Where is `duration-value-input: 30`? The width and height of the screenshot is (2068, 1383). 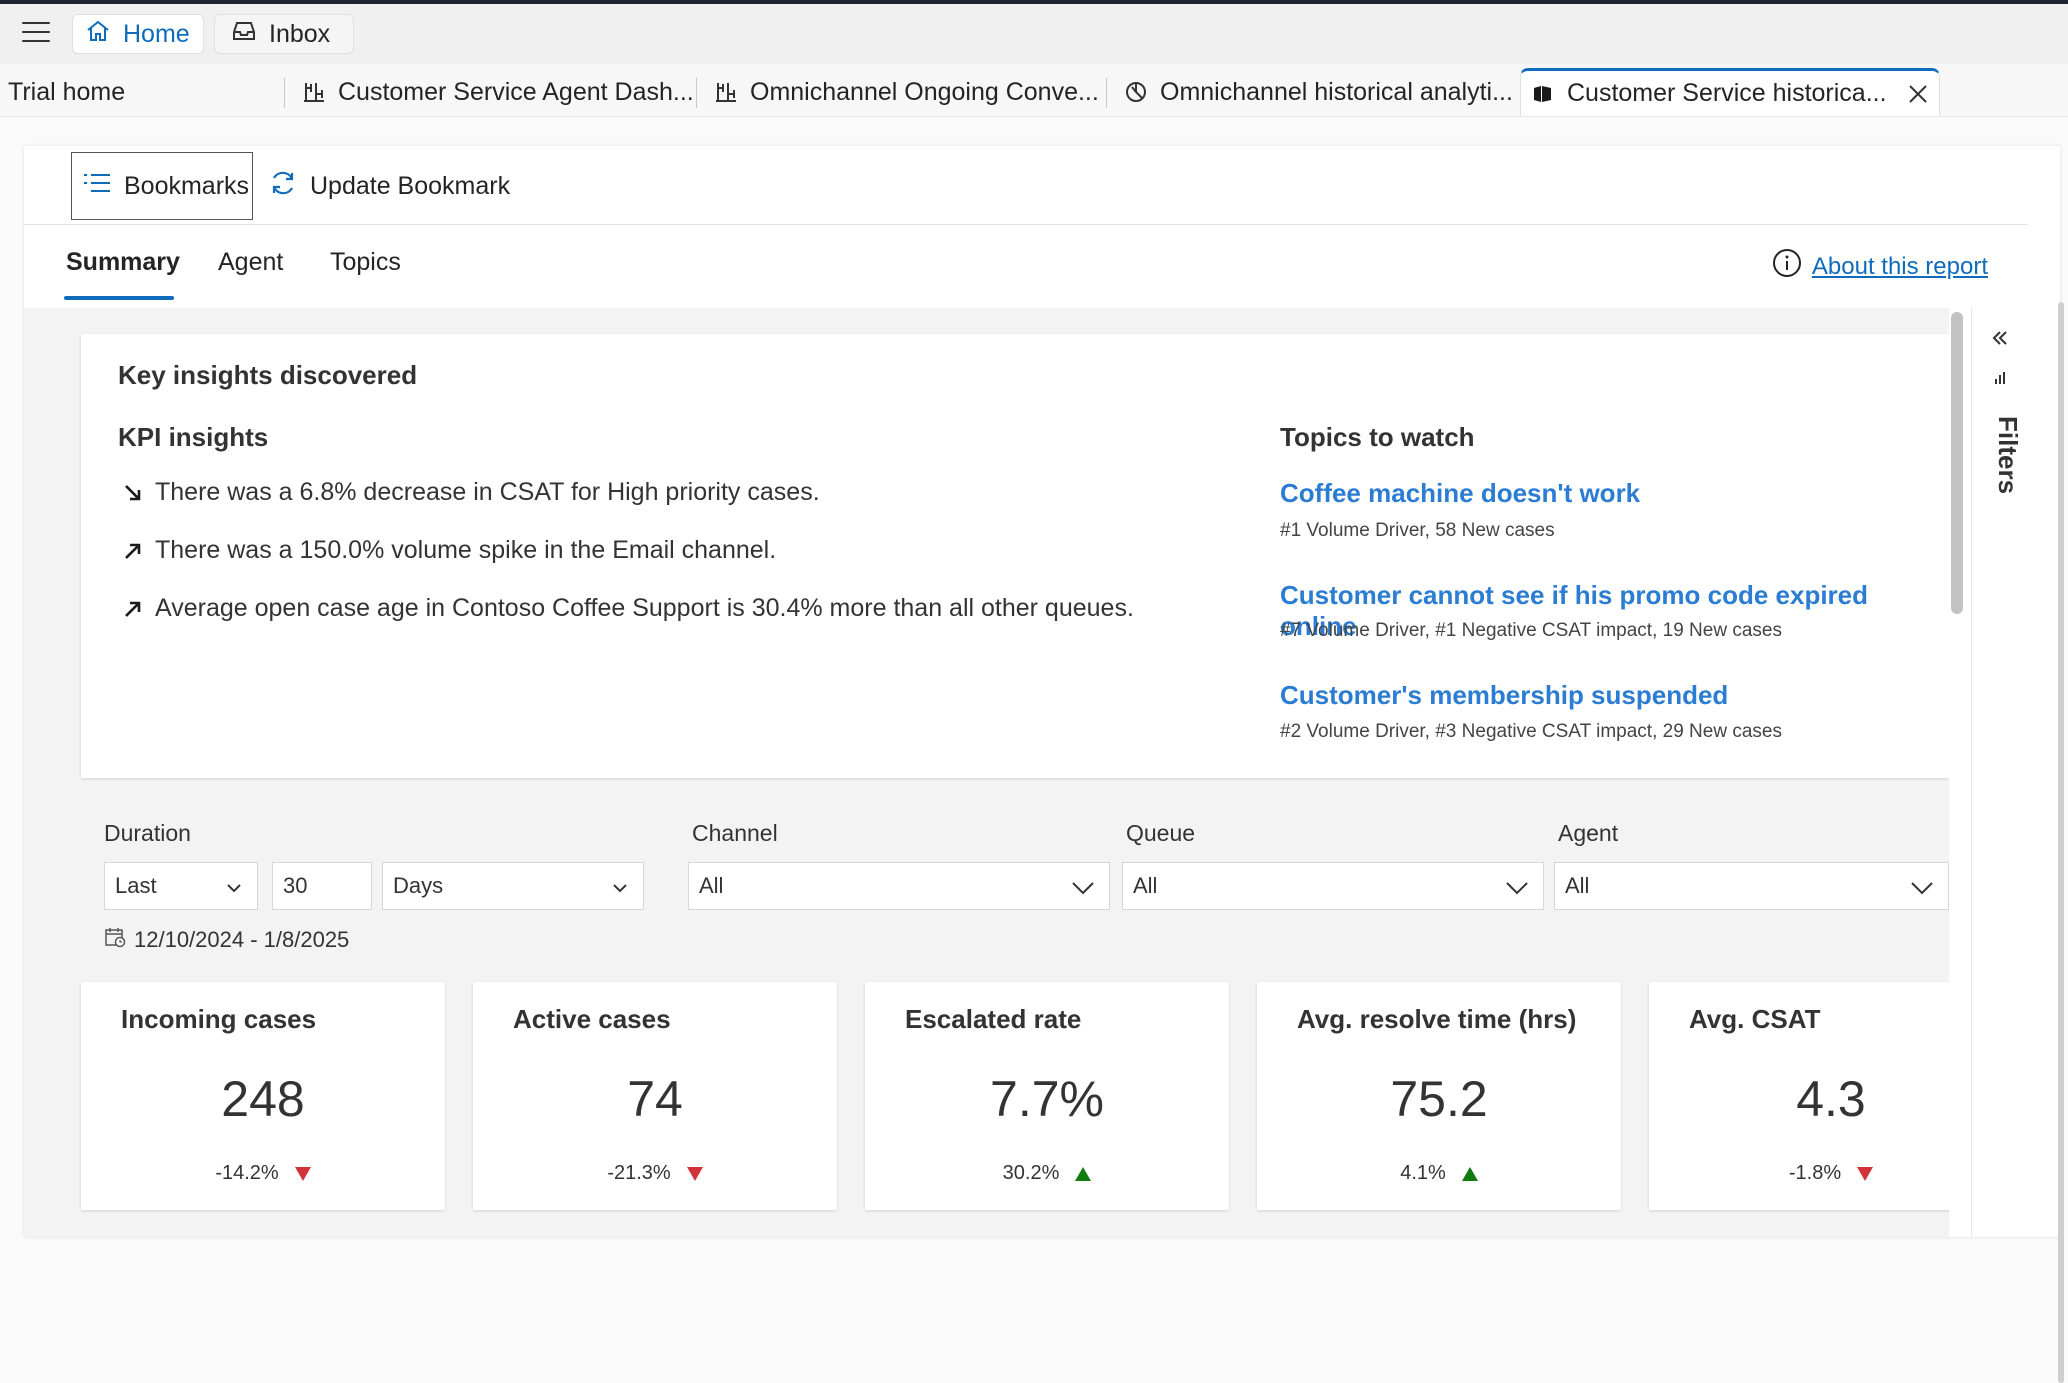
duration-value-input: 30 is located at coordinates (322, 886).